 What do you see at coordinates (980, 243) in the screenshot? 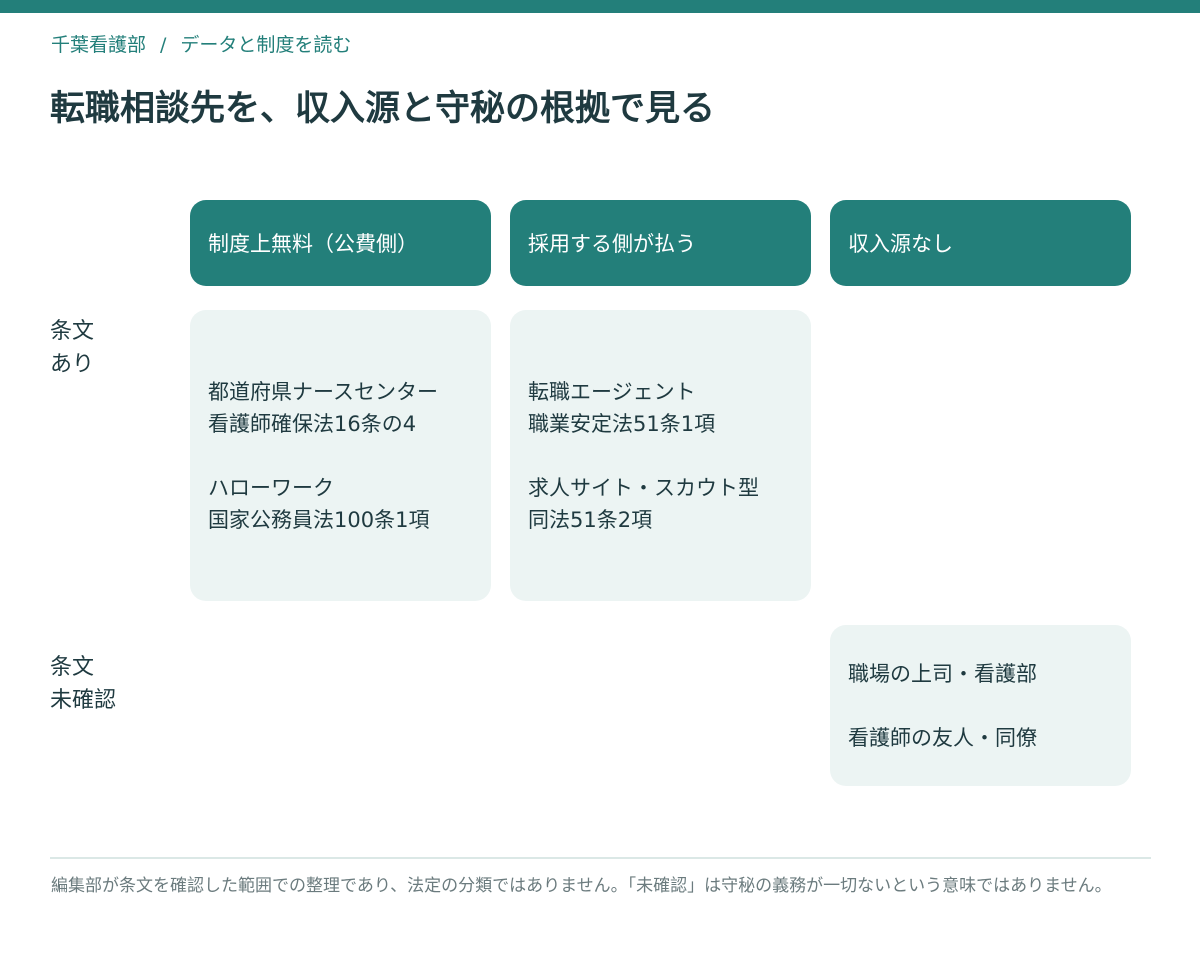
I see `column-header-no-income: 収入源なし` at bounding box center [980, 243].